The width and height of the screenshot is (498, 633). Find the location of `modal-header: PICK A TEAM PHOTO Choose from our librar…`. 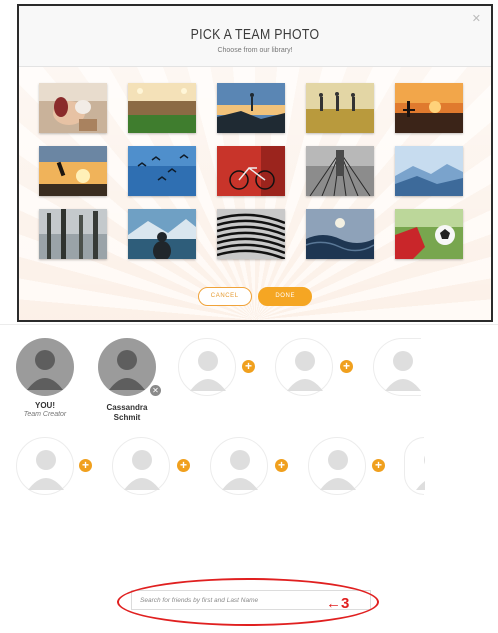

modal-header: PICK A TEAM PHOTO Choose from our librar… is located at coordinates (255, 36).